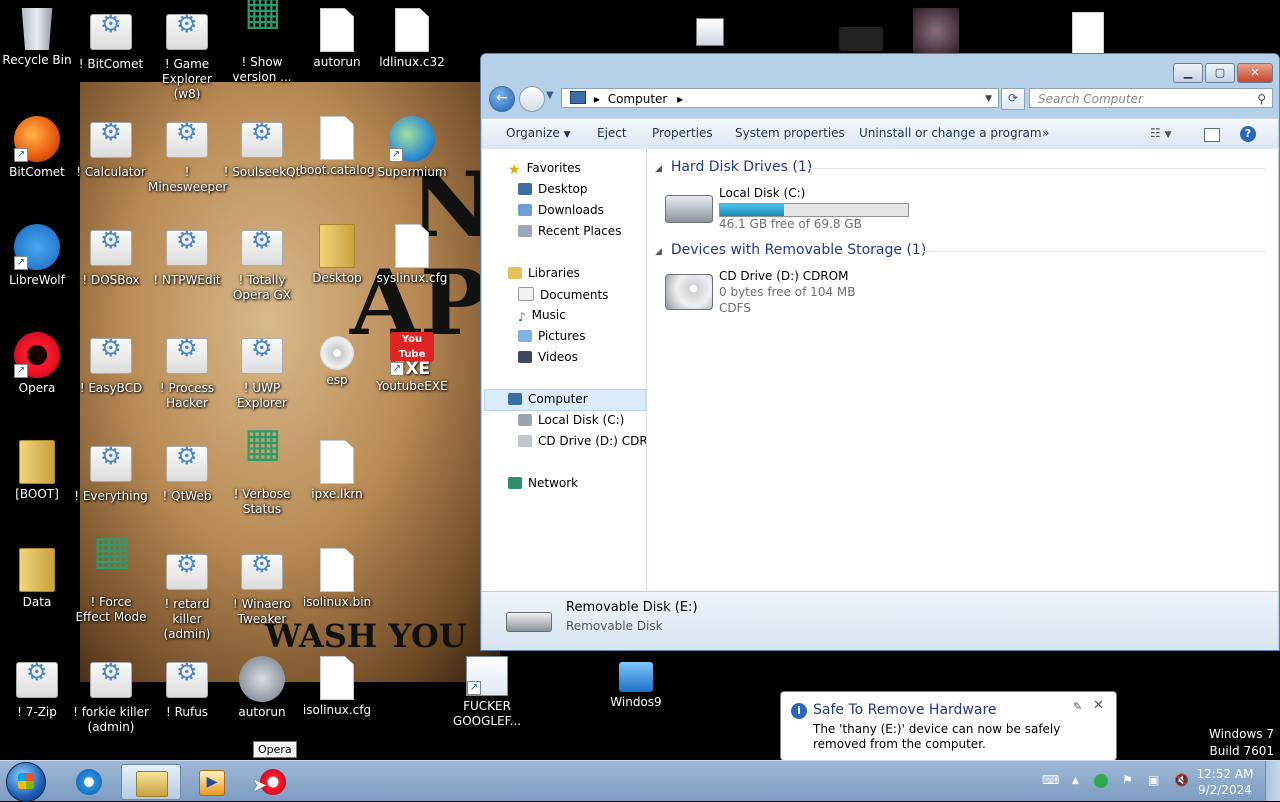  I want to click on desktop-icon-isolinux-bin: isolinux.bin, so click(337, 579).